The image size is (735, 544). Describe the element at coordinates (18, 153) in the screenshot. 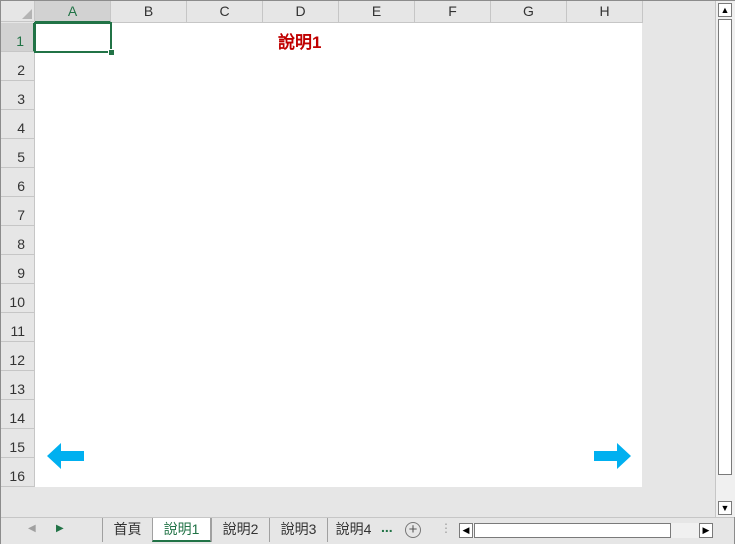

I see `row-header-5: 5` at that location.